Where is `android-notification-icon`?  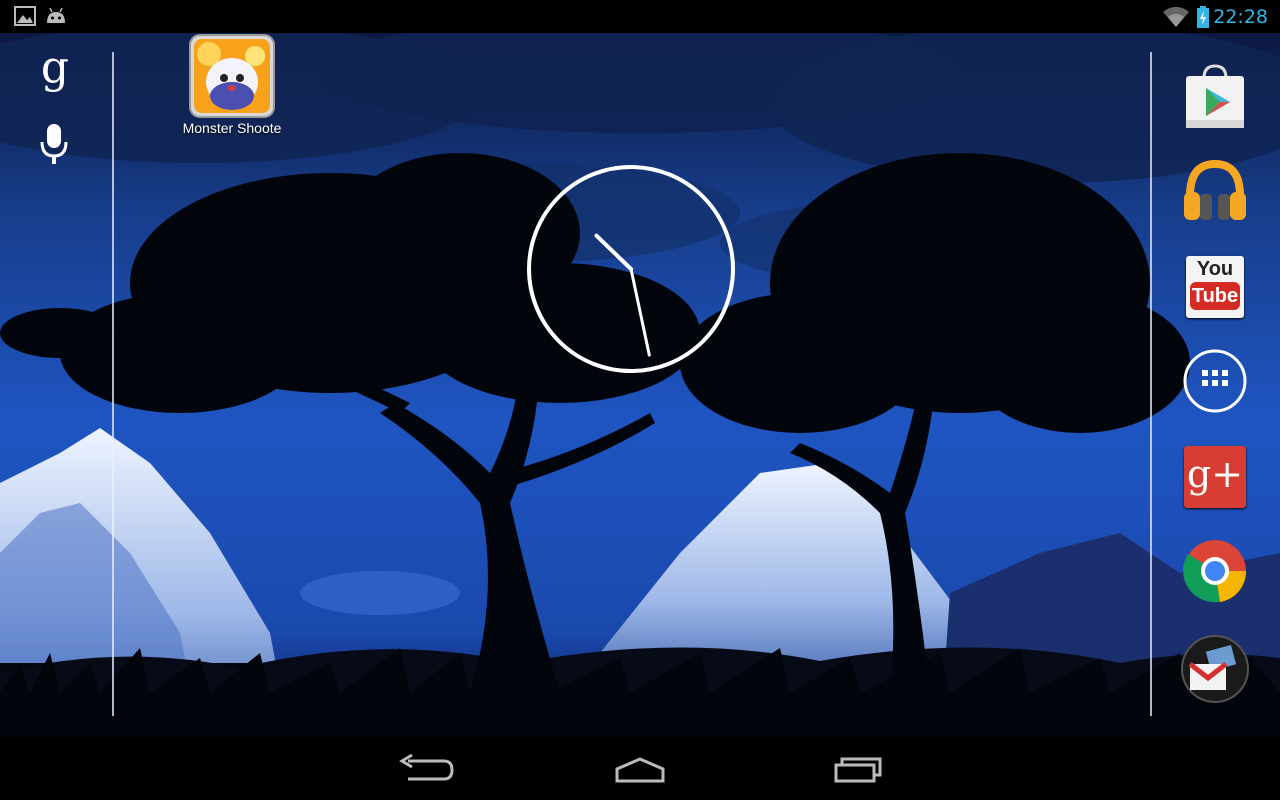 android-notification-icon is located at coordinates (56, 15).